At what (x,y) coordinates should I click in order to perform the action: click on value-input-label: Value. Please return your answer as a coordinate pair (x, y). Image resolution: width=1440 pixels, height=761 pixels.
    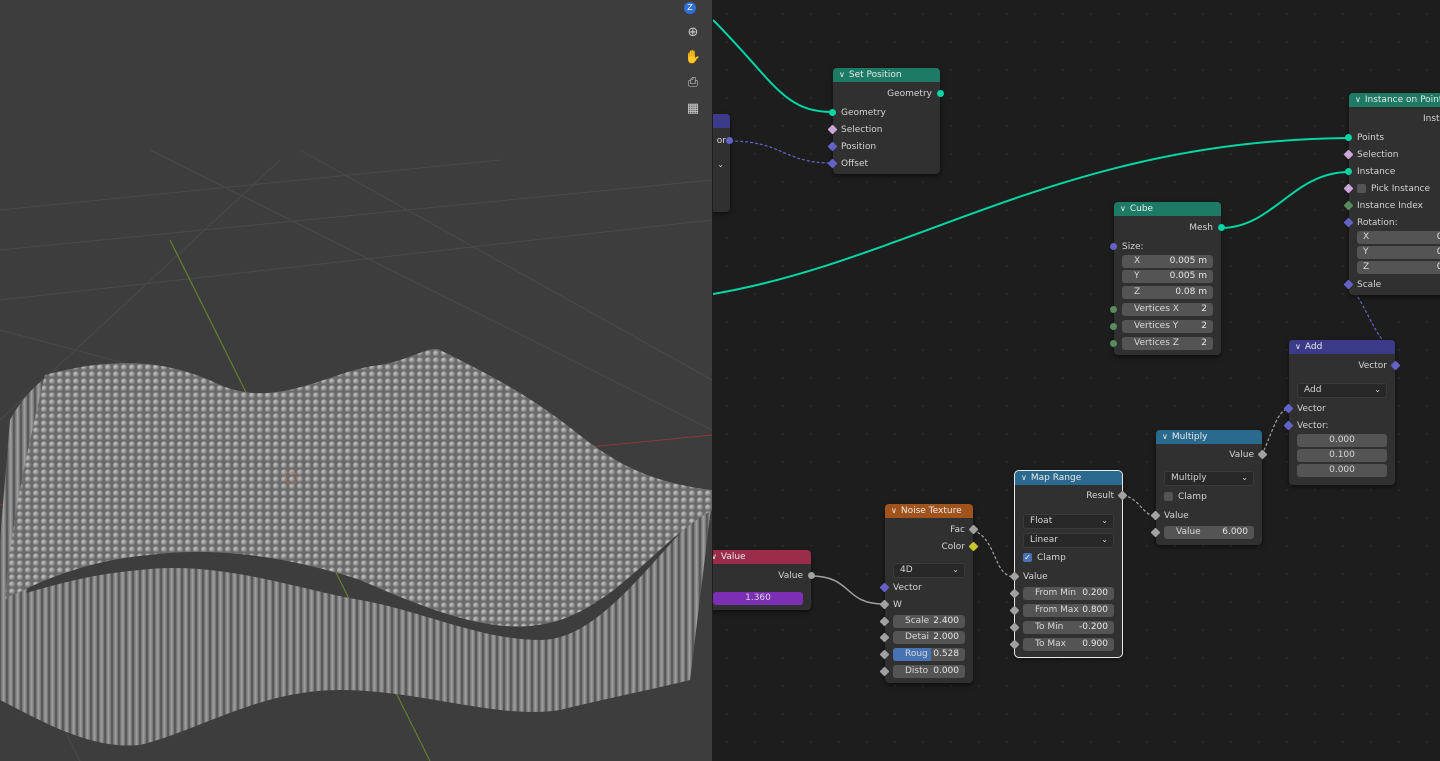
    Looking at the image, I should click on (1035, 577).